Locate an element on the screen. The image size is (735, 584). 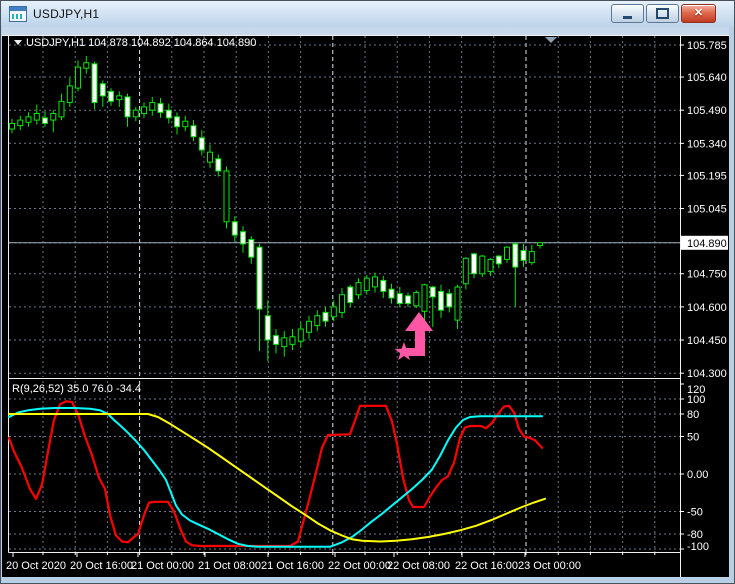
window-title: USDJPY,H1 is located at coordinates (66, 14).